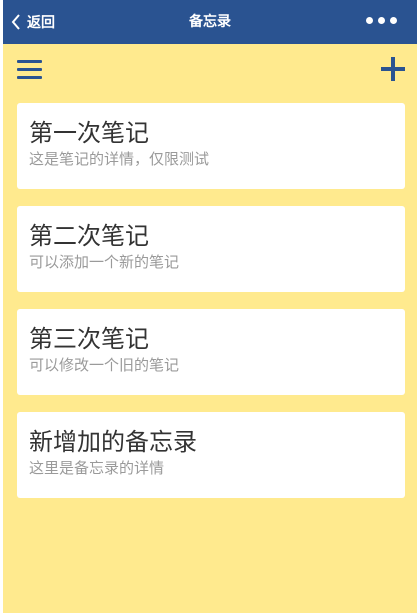  I want to click on chevron-left-icon, so click(15, 22).